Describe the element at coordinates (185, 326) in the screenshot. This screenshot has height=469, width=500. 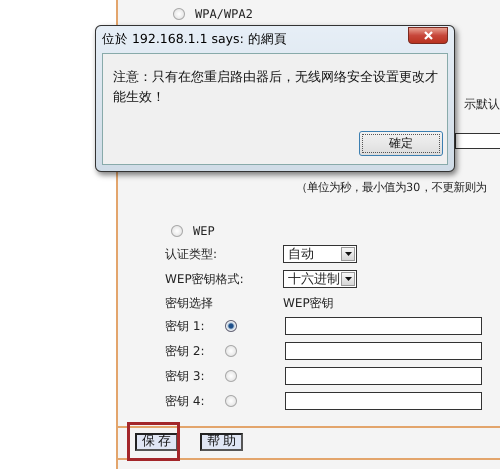
I see `key-label: 密钥 1:` at that location.